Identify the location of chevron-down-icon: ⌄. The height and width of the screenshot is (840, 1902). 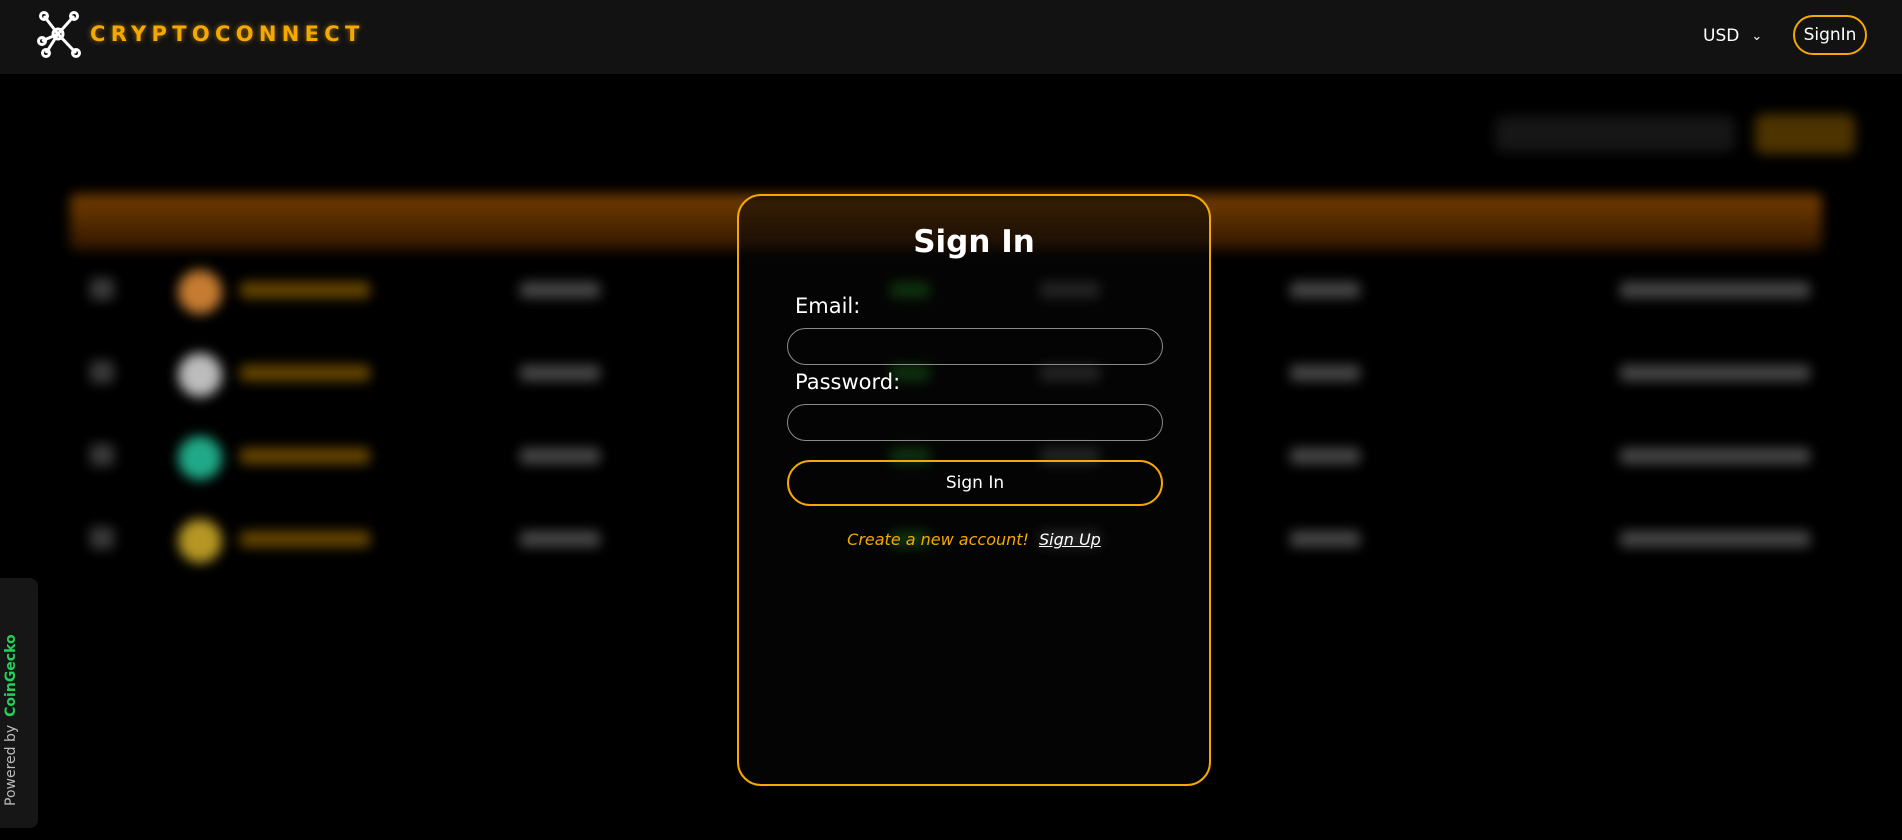
(1757, 36).